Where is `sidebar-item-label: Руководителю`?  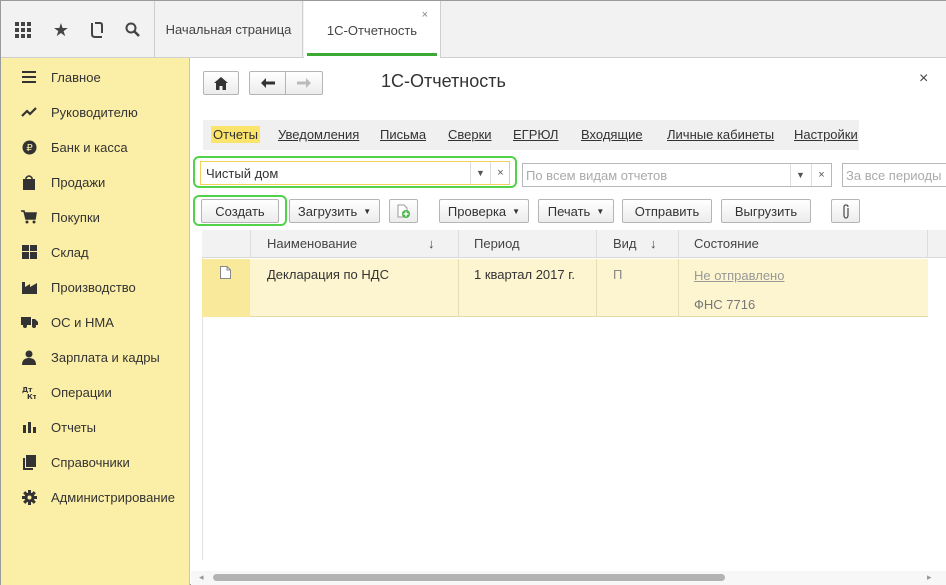 sidebar-item-label: Руководителю is located at coordinates (94, 112).